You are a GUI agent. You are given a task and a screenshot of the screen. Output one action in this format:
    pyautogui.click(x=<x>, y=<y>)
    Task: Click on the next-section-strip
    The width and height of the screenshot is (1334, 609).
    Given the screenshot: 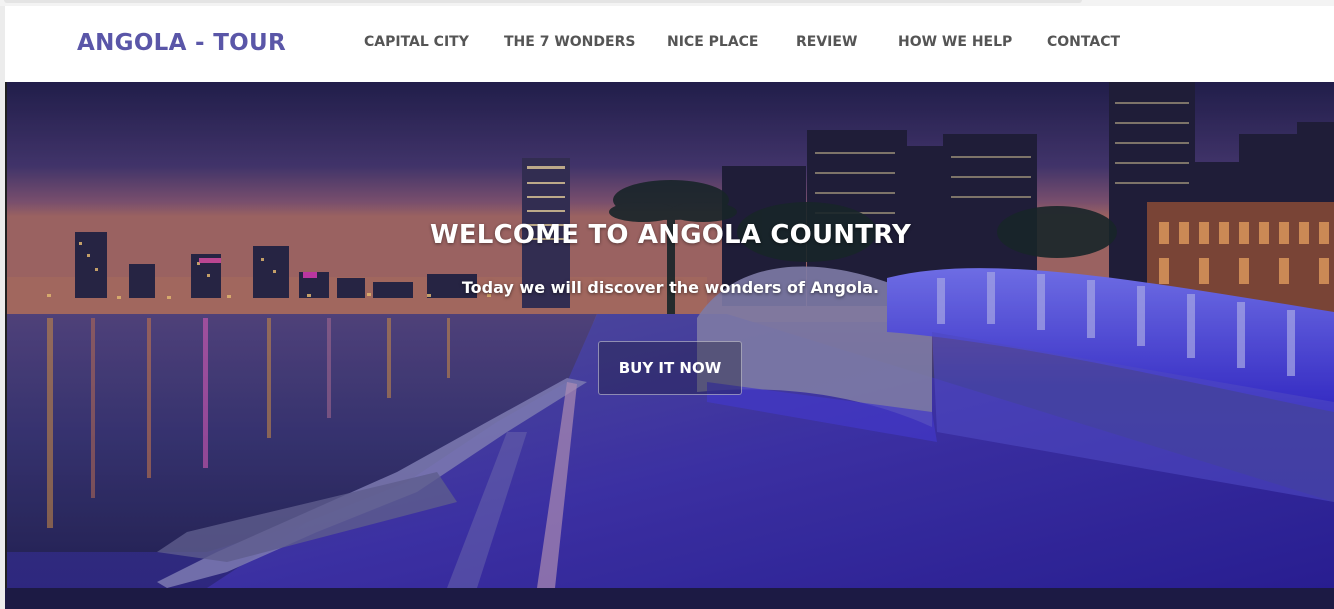 What is the action you would take?
    pyautogui.click(x=669, y=598)
    